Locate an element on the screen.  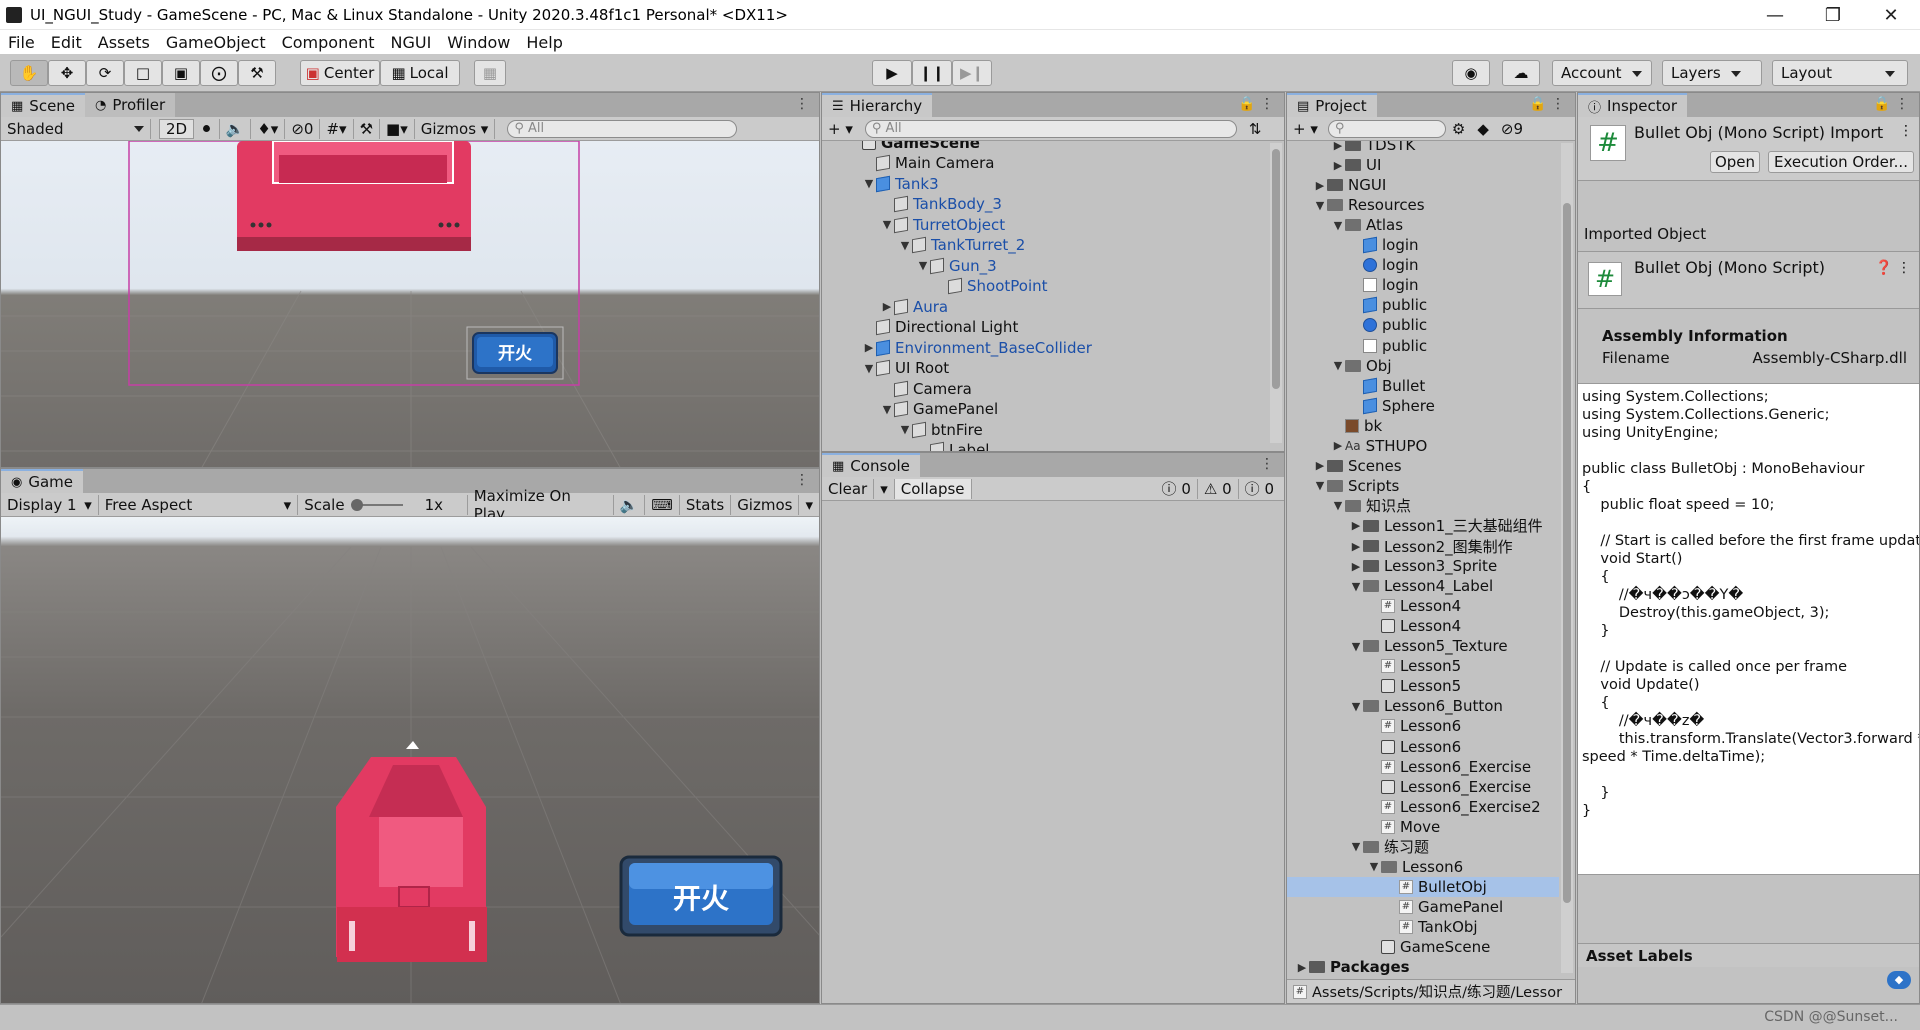
account-dropdown: Account is located at coordinates (1602, 73).